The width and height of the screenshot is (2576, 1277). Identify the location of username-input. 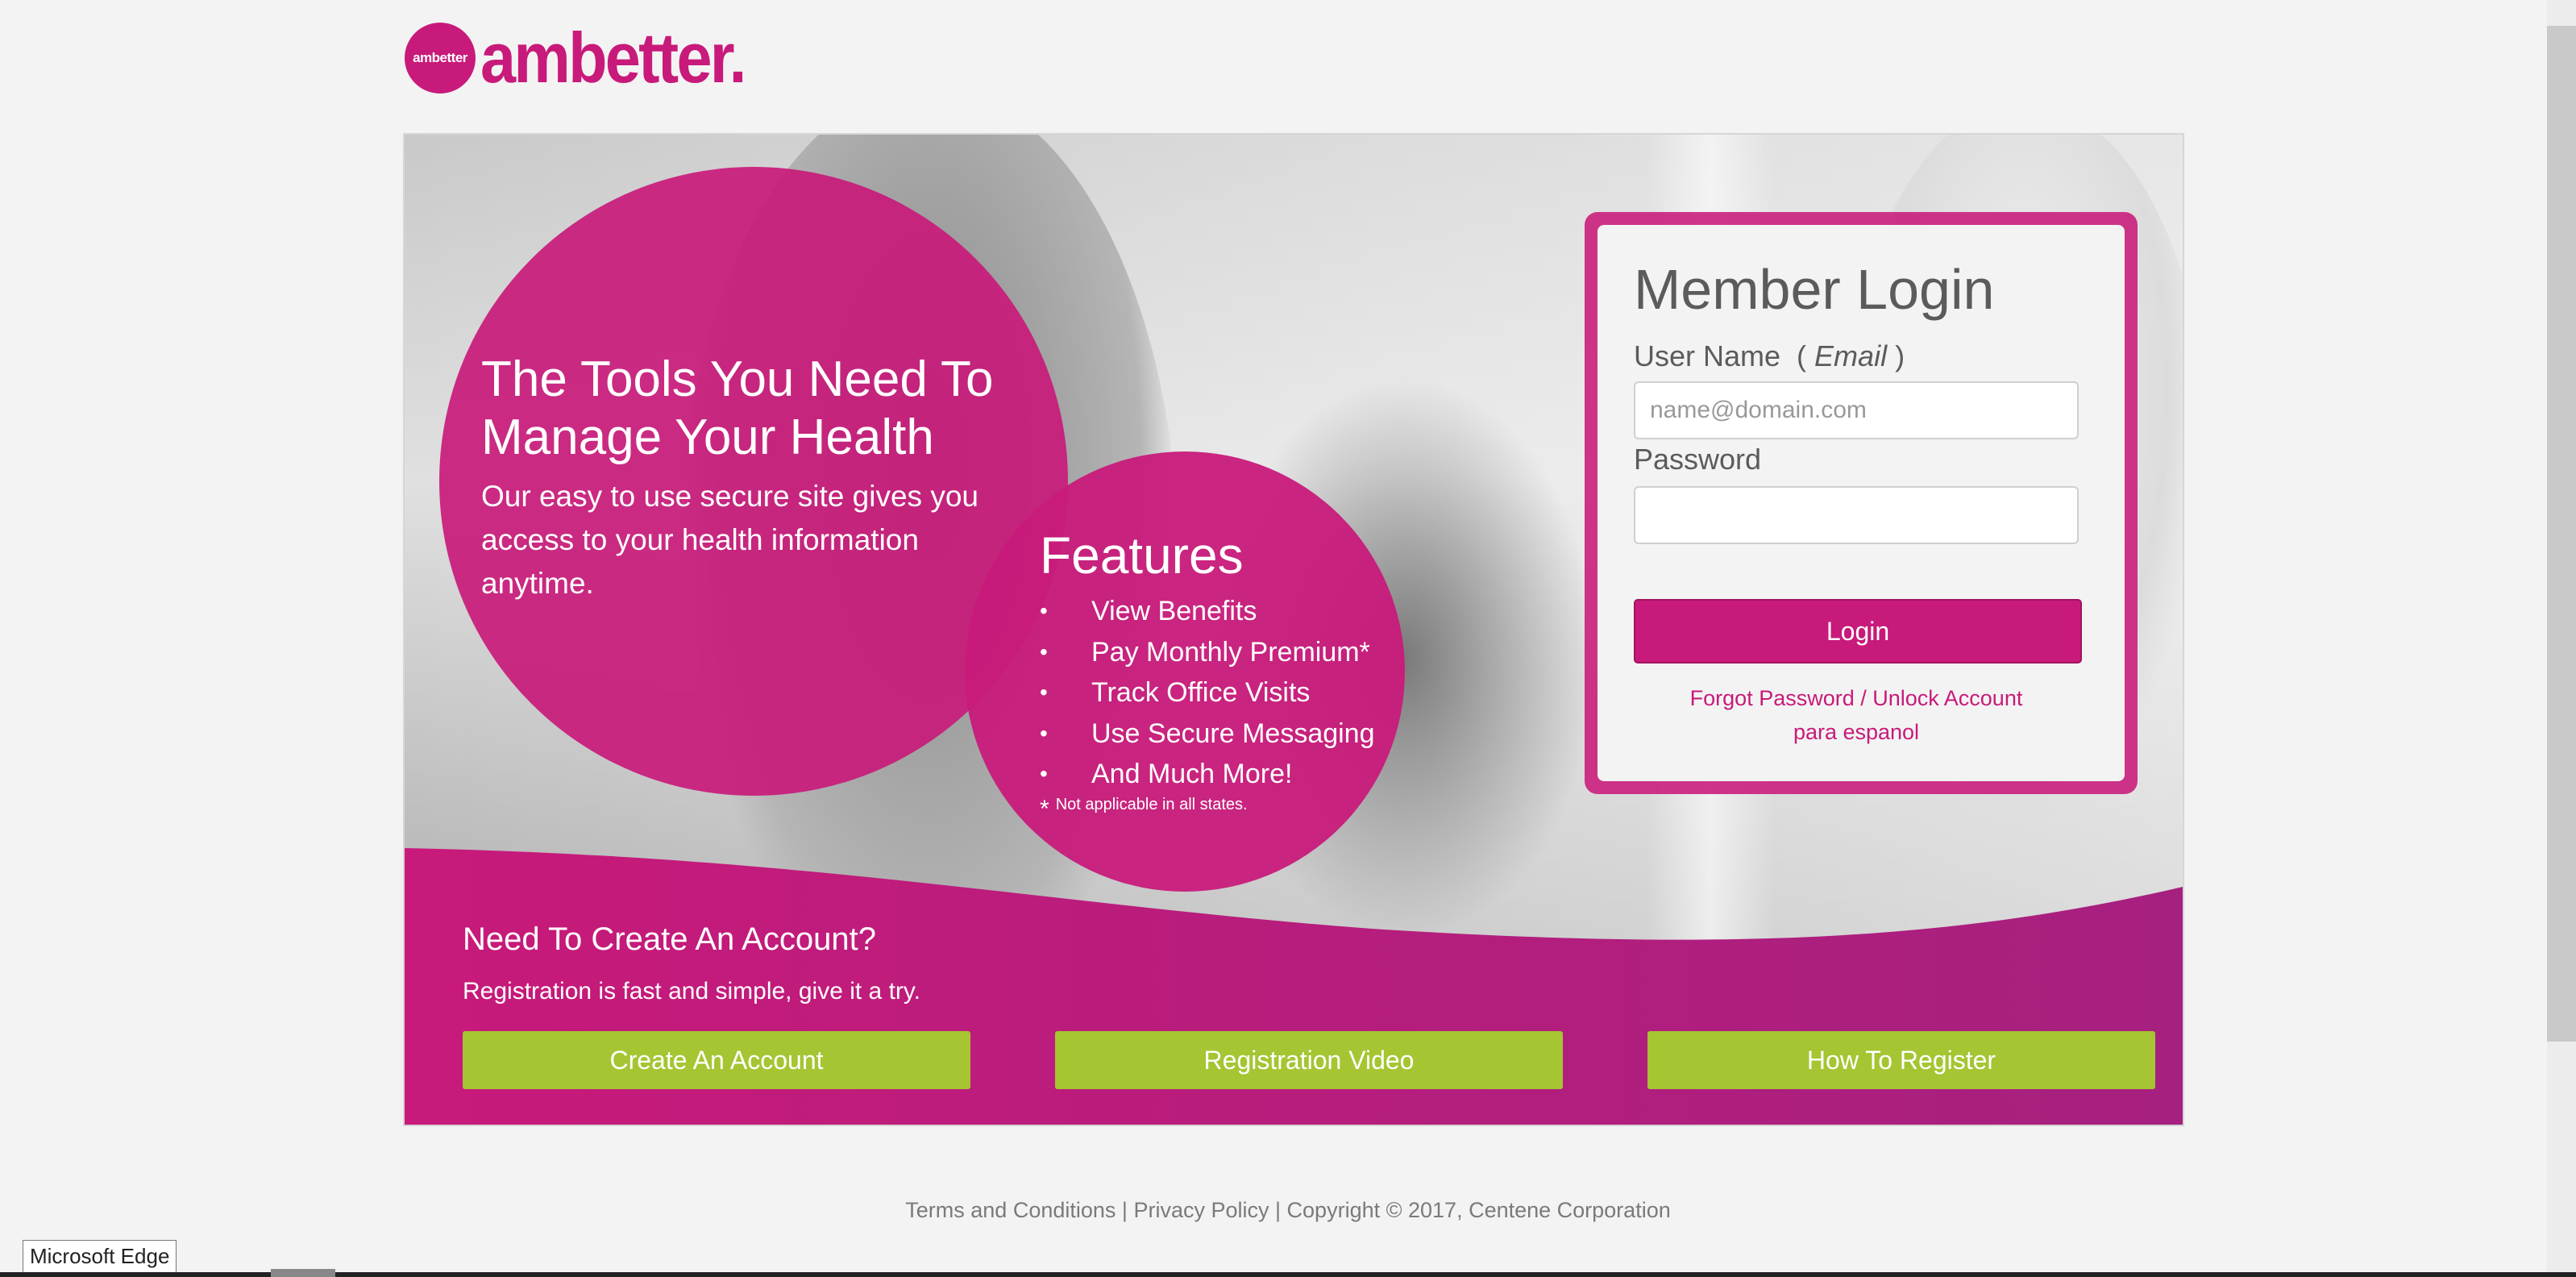
(1856, 410).